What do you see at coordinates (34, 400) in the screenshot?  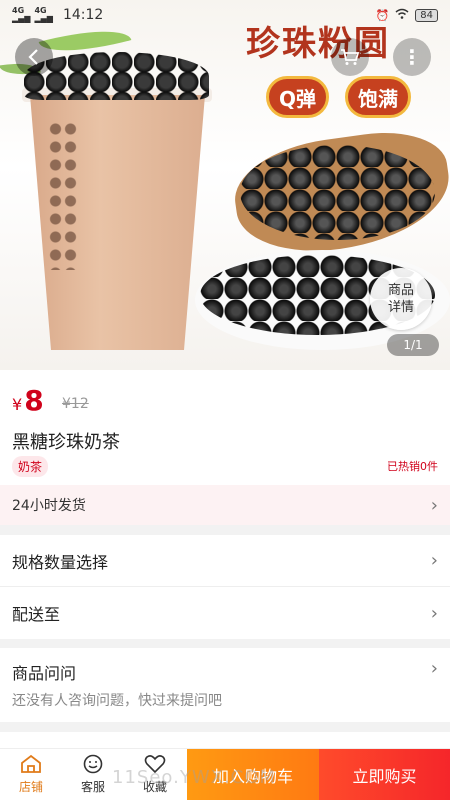 I see `price-value: 8` at bounding box center [34, 400].